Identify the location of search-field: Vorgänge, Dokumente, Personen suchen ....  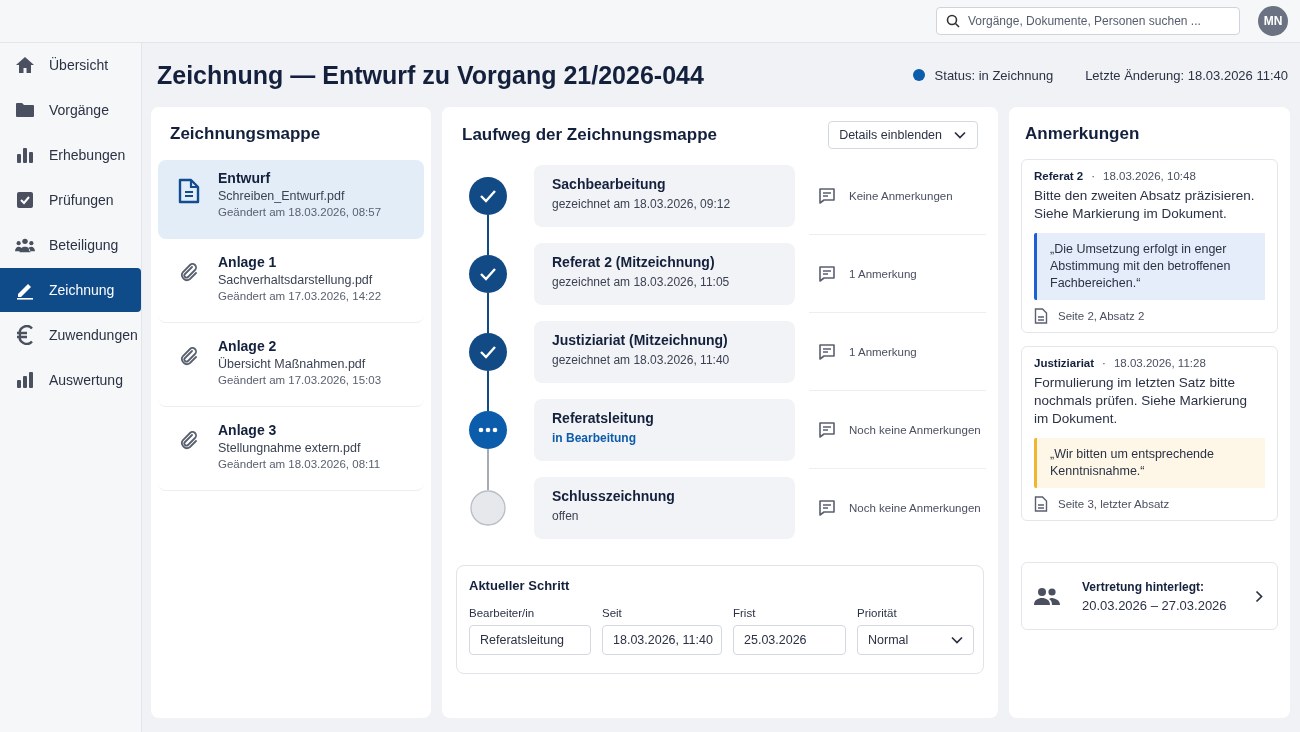
(1088, 21).